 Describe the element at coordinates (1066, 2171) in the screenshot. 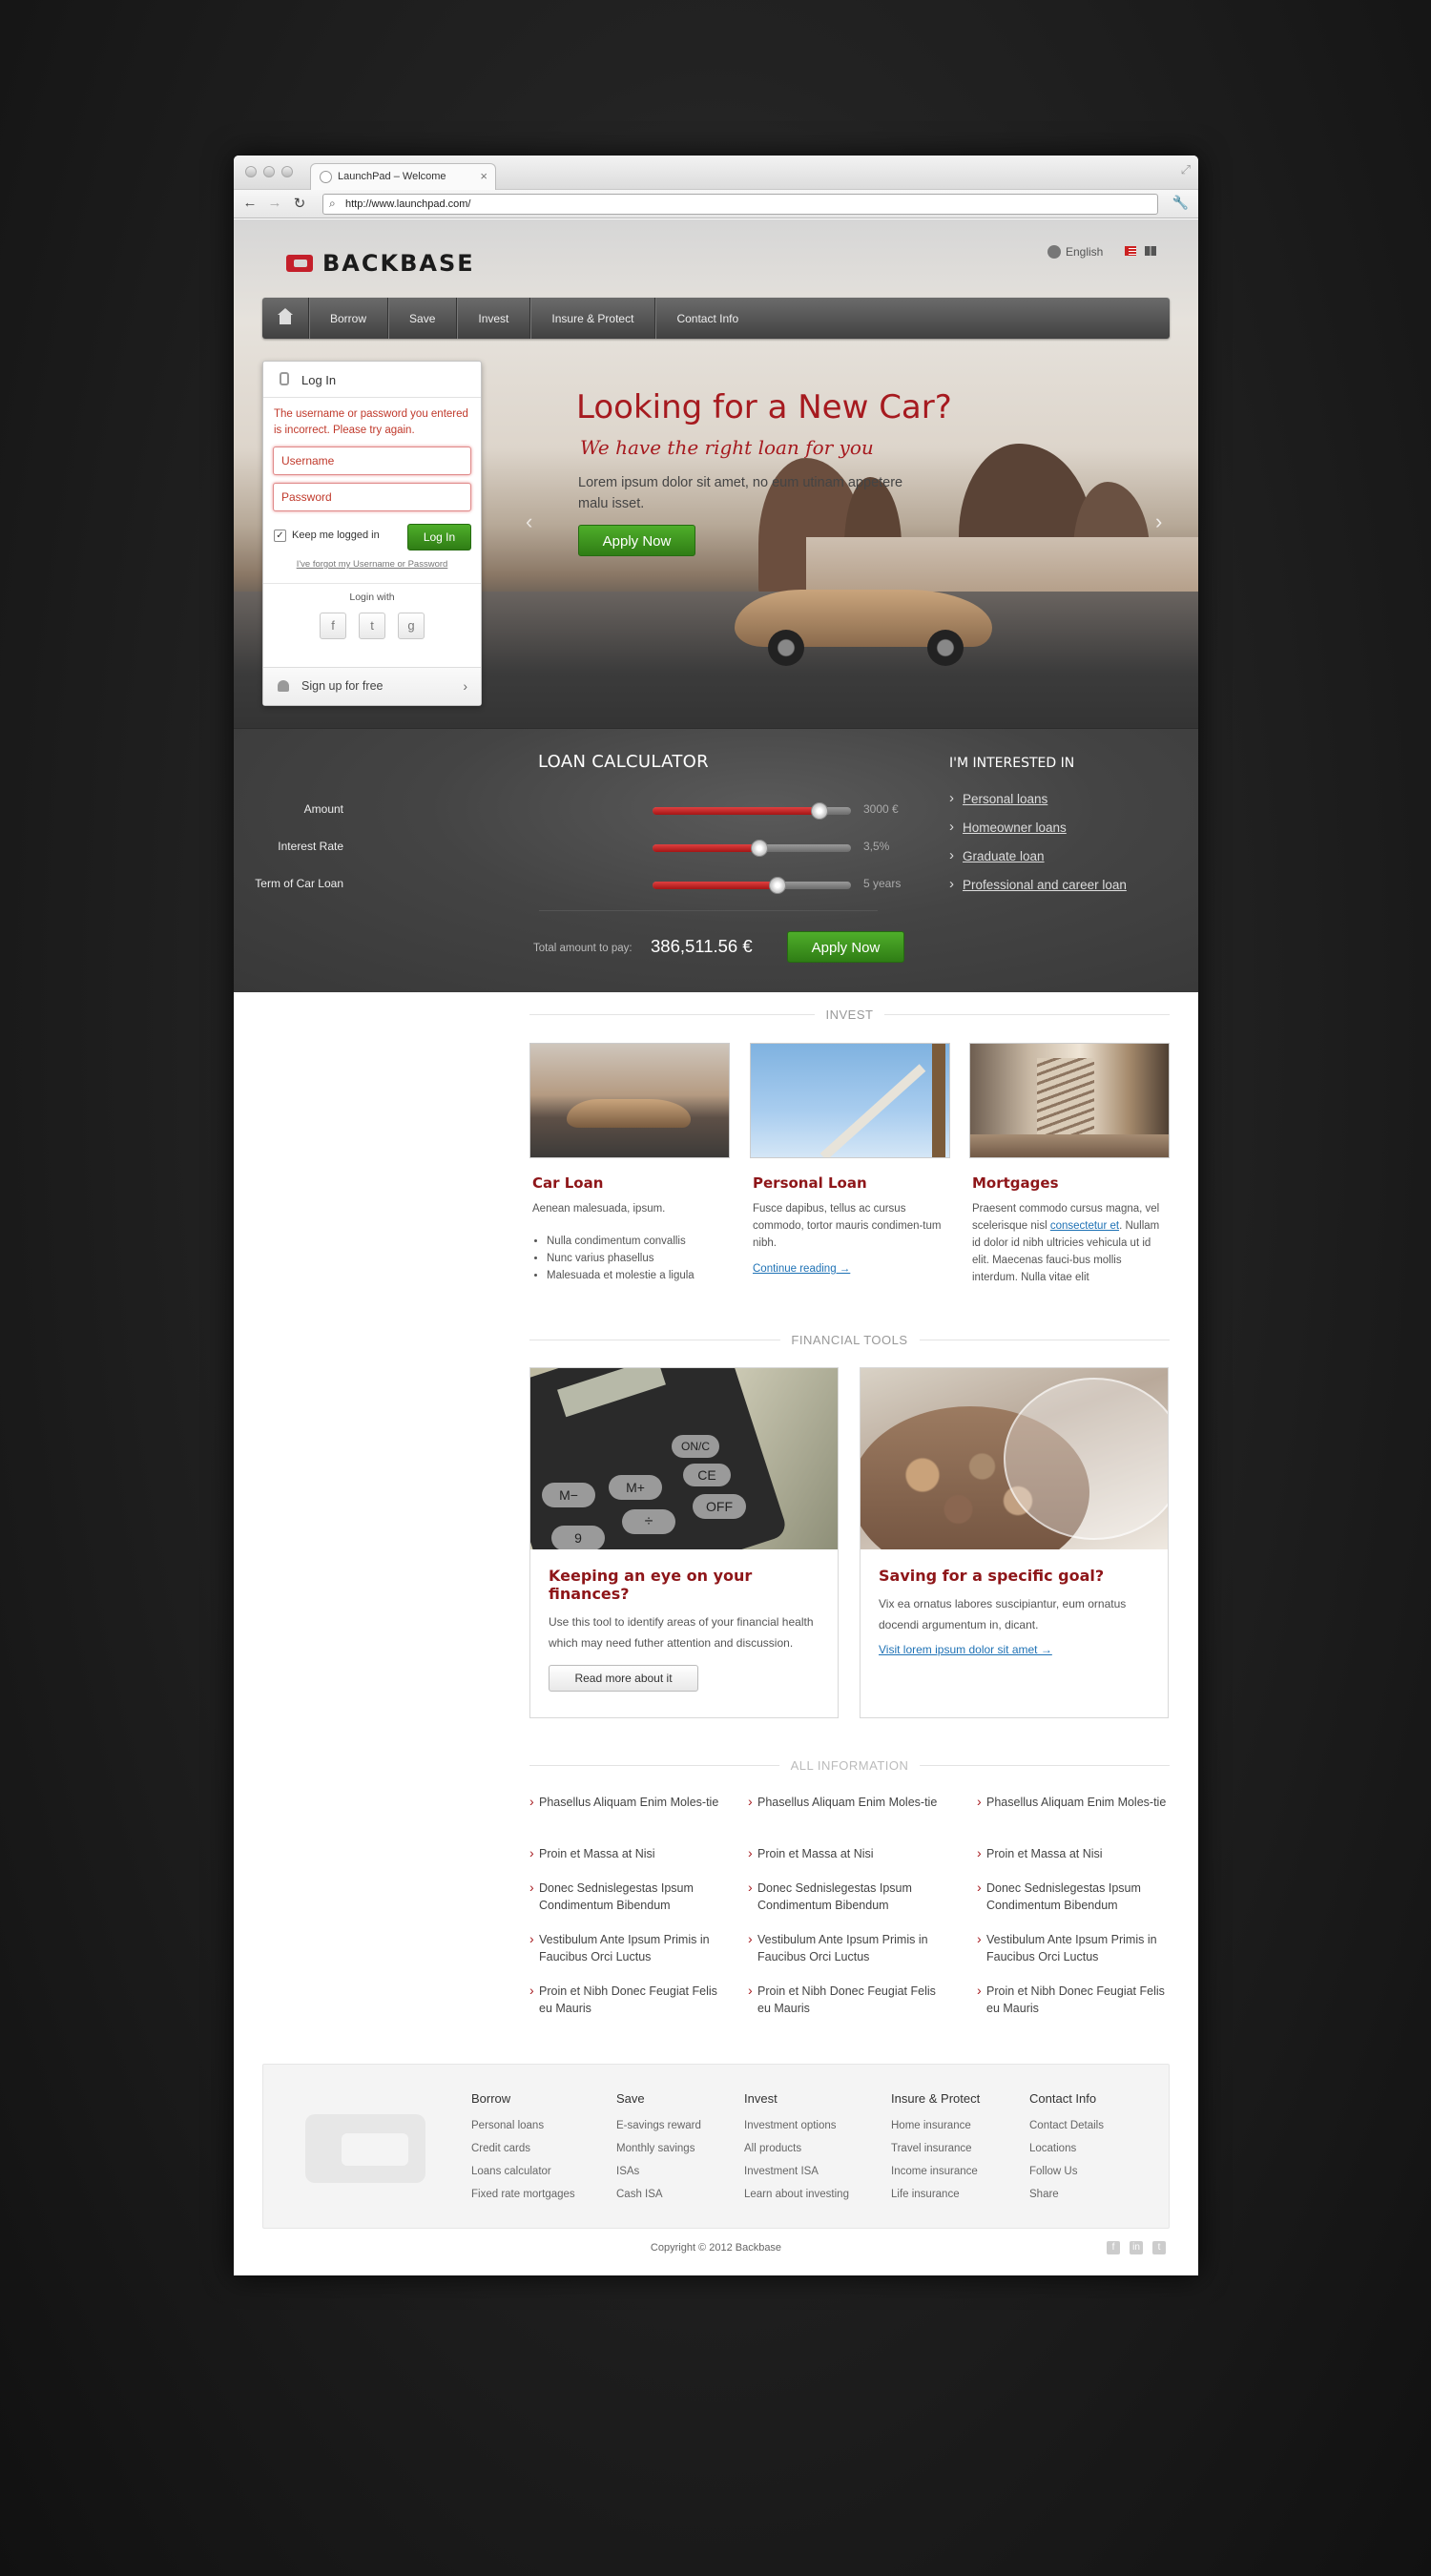

I see `footer-link: Follow Us` at that location.